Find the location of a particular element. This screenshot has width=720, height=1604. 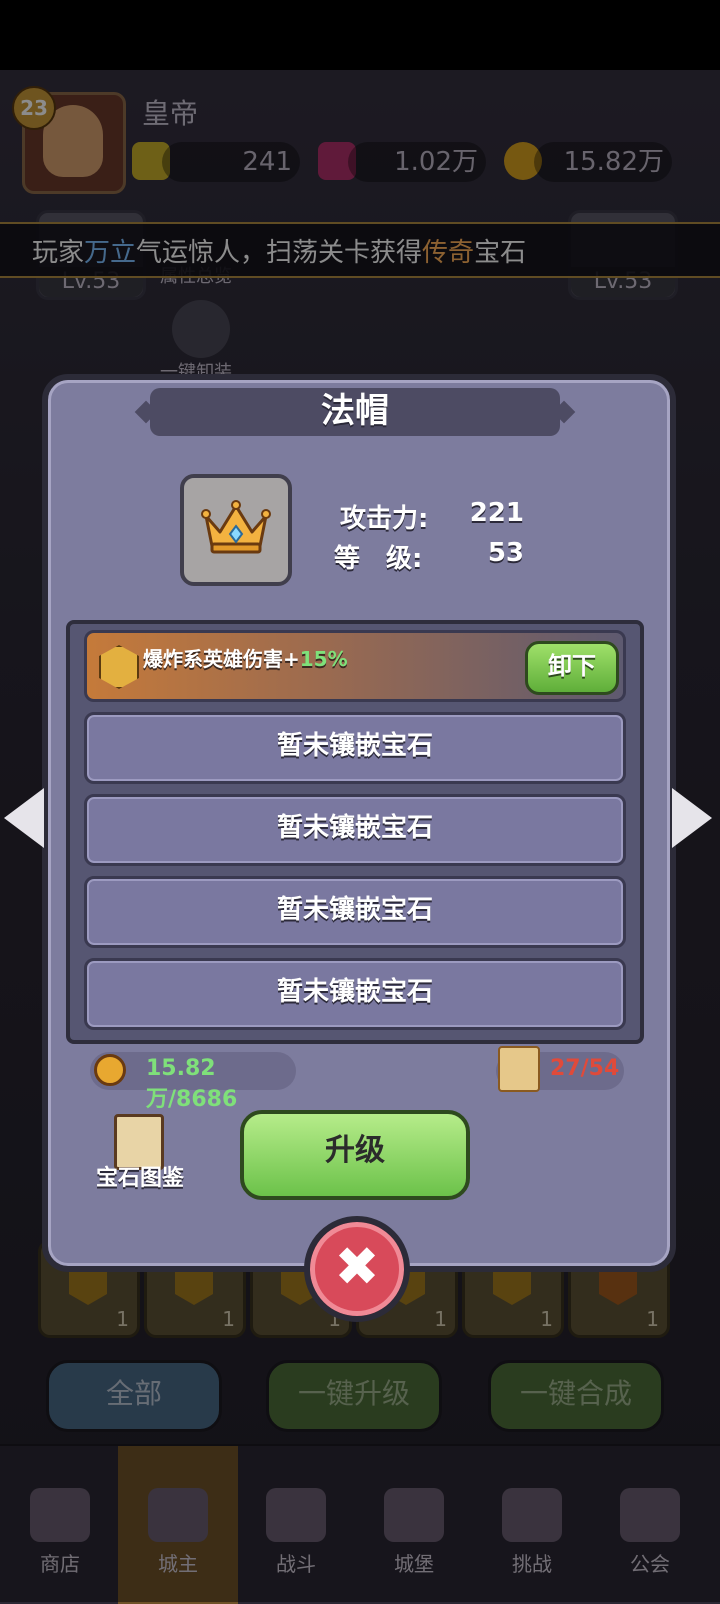

gem-effect-text: 爆炸系英雄伤害+15% is located at coordinates (245, 659).